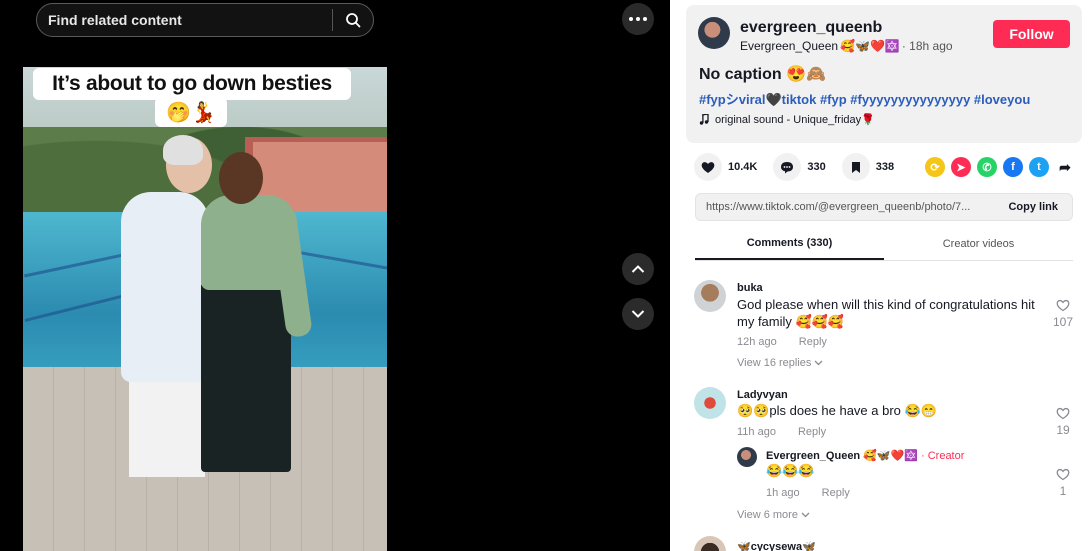 This screenshot has height=551, width=1088. I want to click on author-username: evergreen_queenb, so click(811, 28).